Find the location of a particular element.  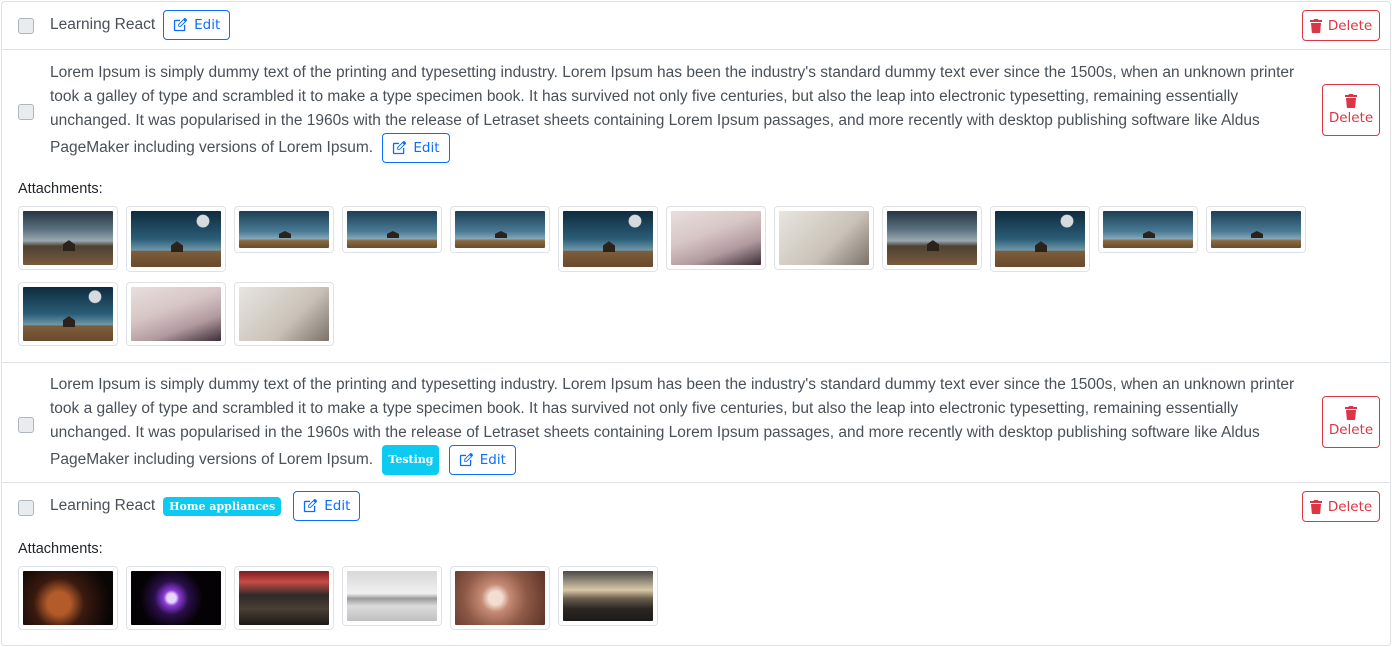

list-item: Learning React Edit Delete is located at coordinates (696, 25).